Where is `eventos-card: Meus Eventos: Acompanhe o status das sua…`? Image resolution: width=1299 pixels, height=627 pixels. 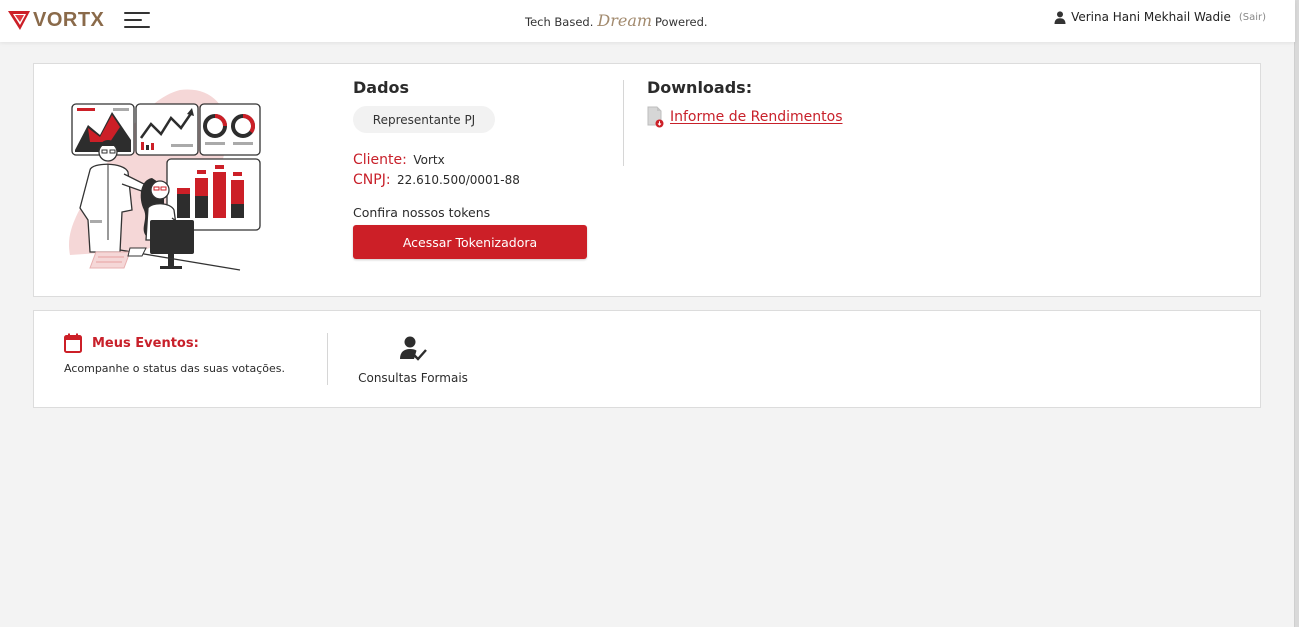
eventos-card: Meus Eventos: Acompanhe o status das sua… is located at coordinates (647, 359).